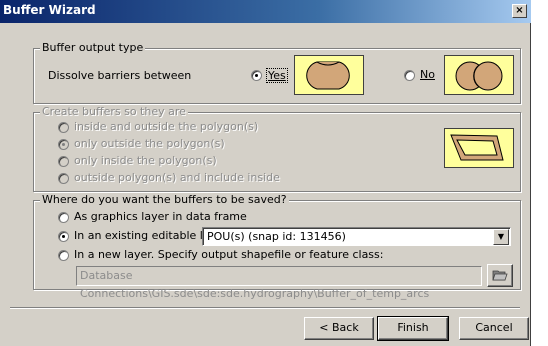  I want to click on window-title: Buffer Wizard, so click(49, 10).